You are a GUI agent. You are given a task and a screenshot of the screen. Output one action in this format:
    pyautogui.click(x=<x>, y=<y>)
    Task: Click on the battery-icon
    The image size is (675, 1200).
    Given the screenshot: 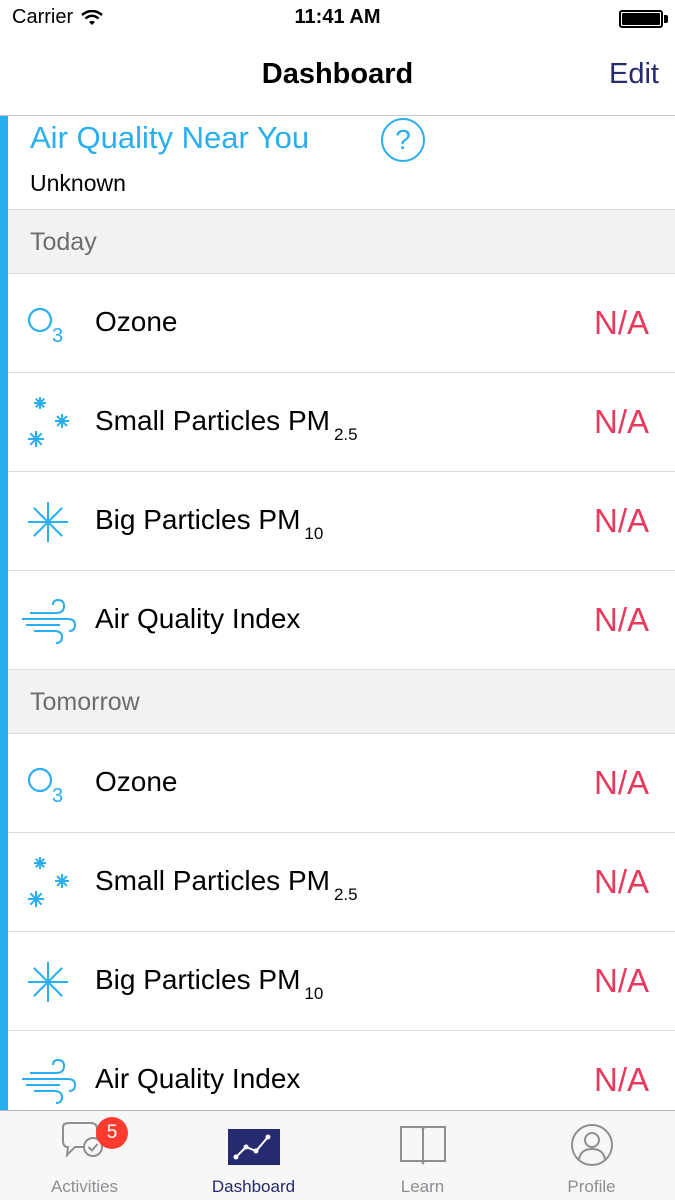 What is the action you would take?
    pyautogui.click(x=641, y=19)
    